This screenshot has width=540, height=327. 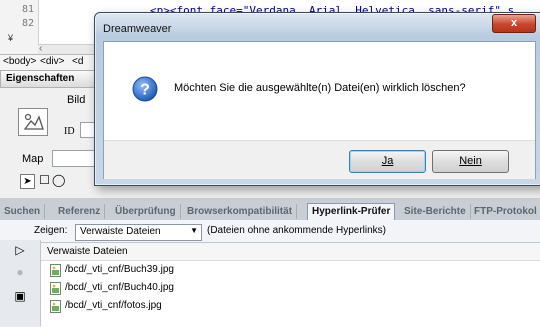 I want to click on show-dropdown: Verwaiste Dateien ▼, so click(x=138, y=232).